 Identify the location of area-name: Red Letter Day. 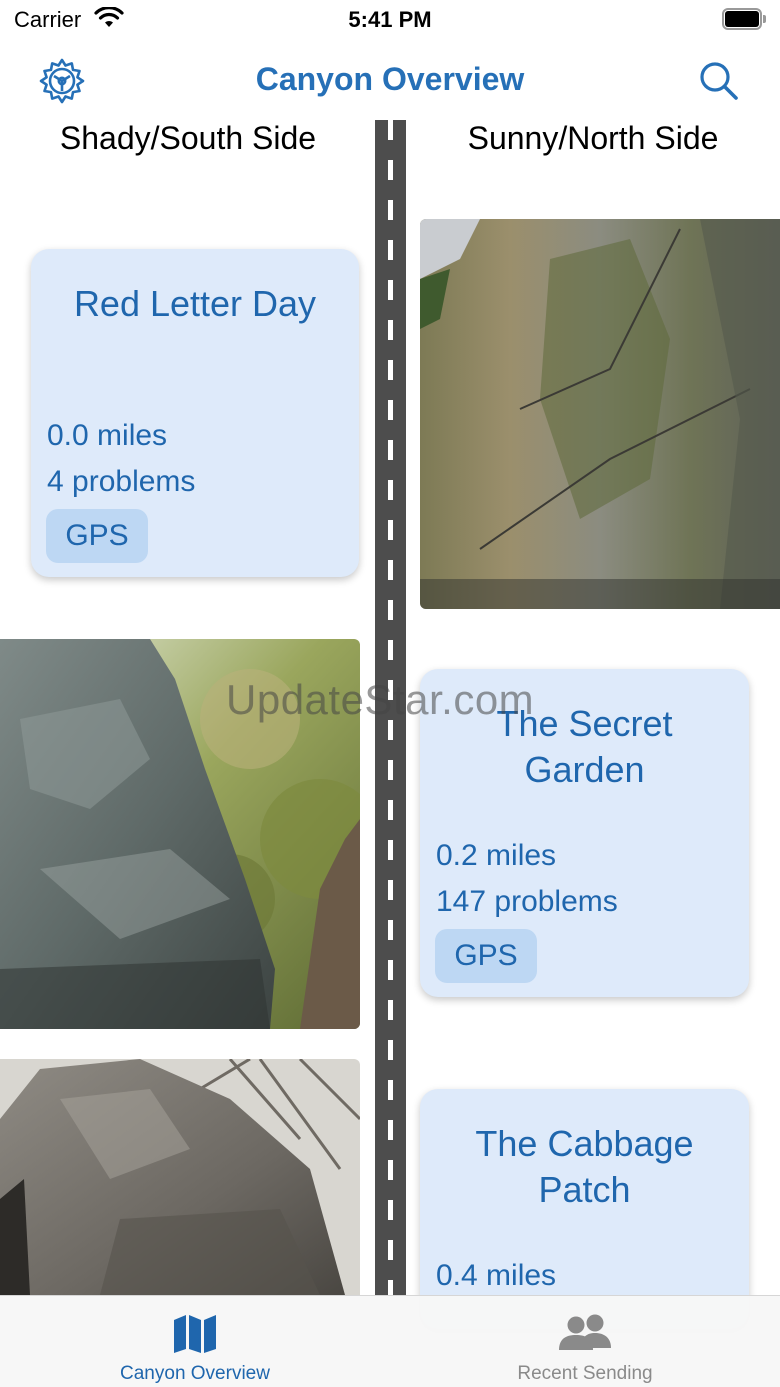
(195, 303).